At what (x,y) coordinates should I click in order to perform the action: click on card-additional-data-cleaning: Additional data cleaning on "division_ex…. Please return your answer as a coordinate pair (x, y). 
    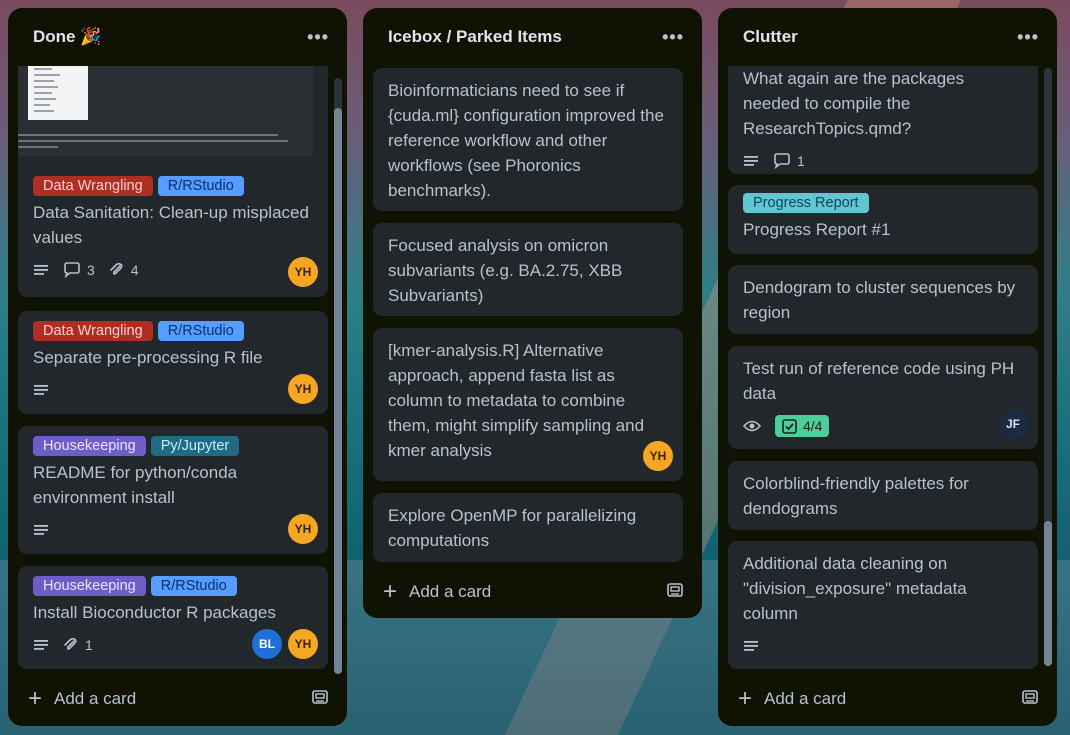
    Looking at the image, I should click on (883, 605).